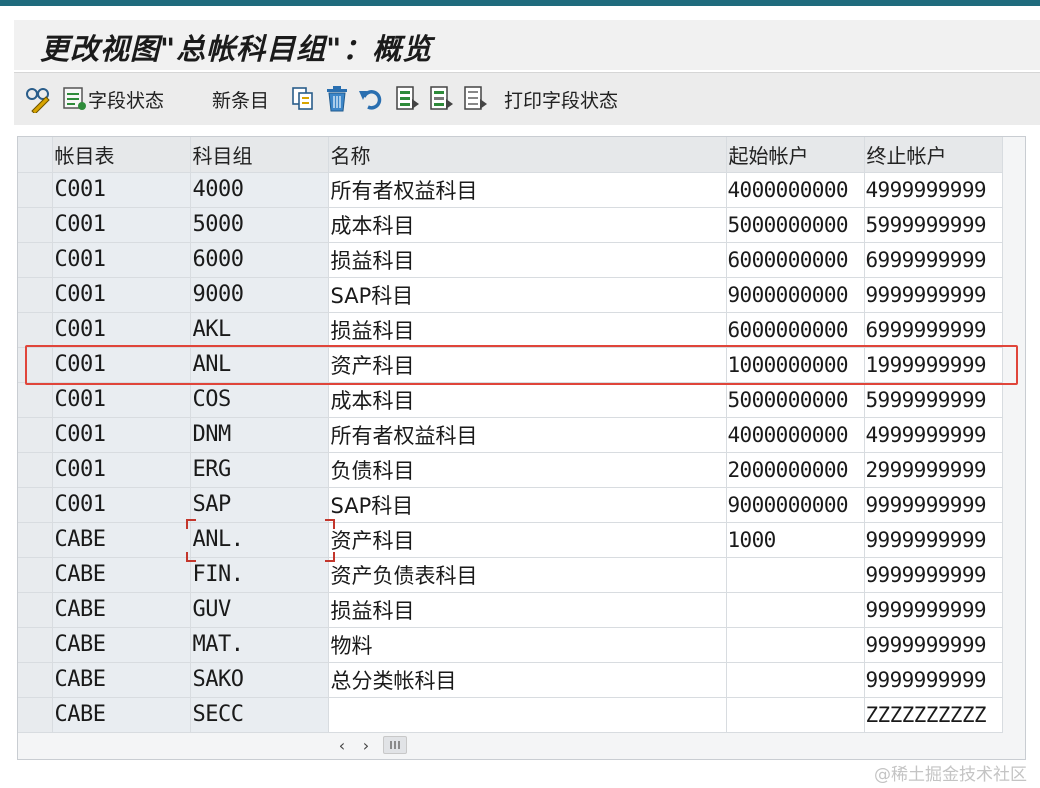 The height and width of the screenshot is (788, 1040). What do you see at coordinates (475, 99) in the screenshot?
I see `deselect-all-button` at bounding box center [475, 99].